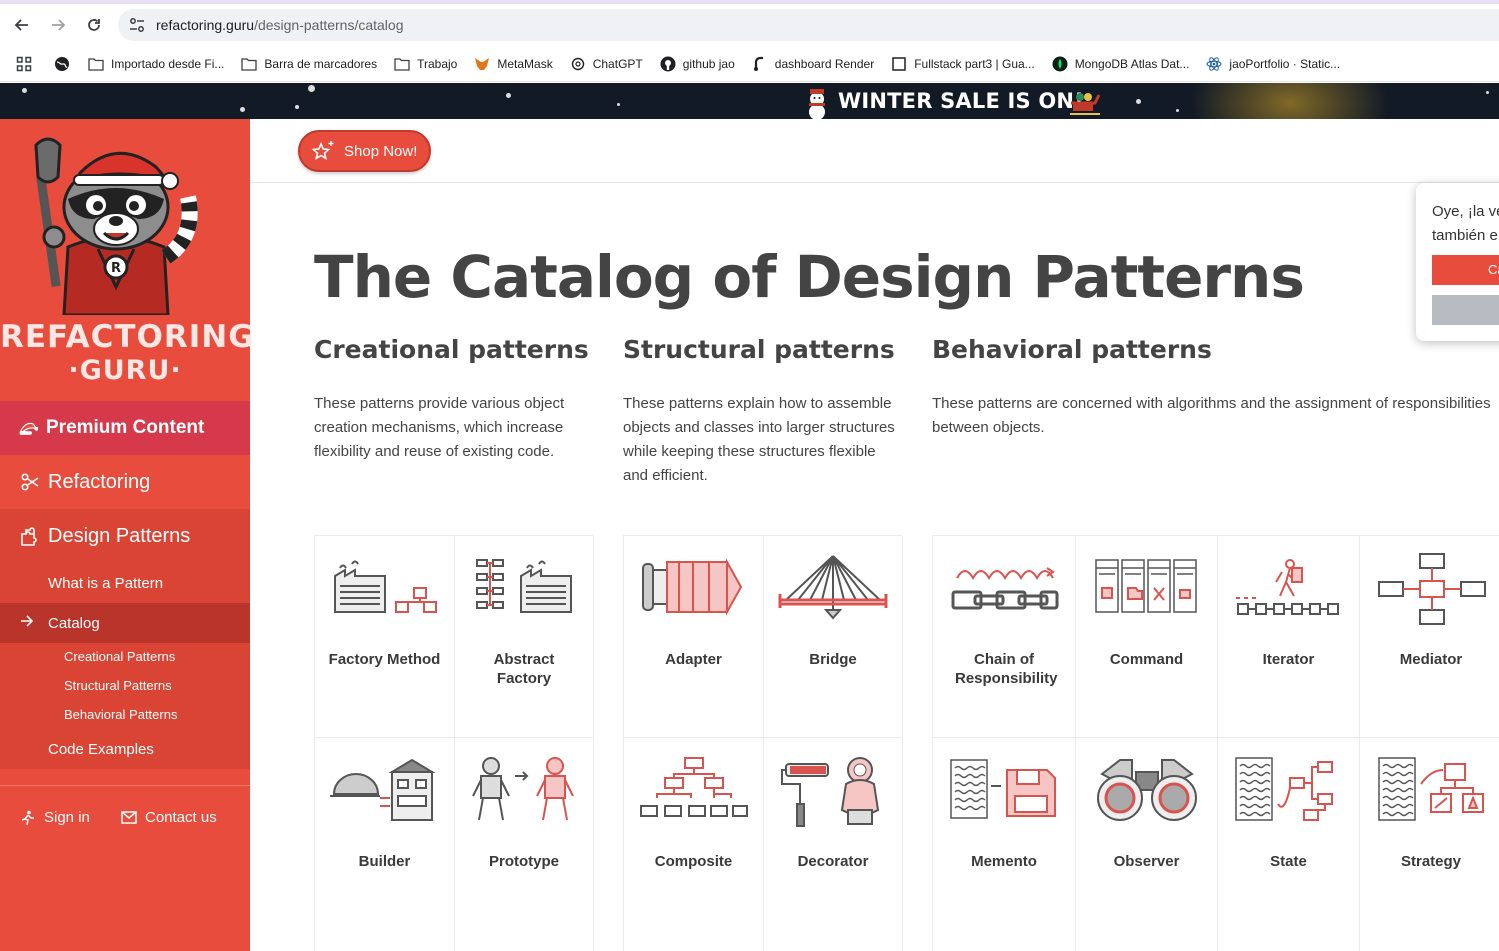  I want to click on sleigh-icon, so click(1085, 104).